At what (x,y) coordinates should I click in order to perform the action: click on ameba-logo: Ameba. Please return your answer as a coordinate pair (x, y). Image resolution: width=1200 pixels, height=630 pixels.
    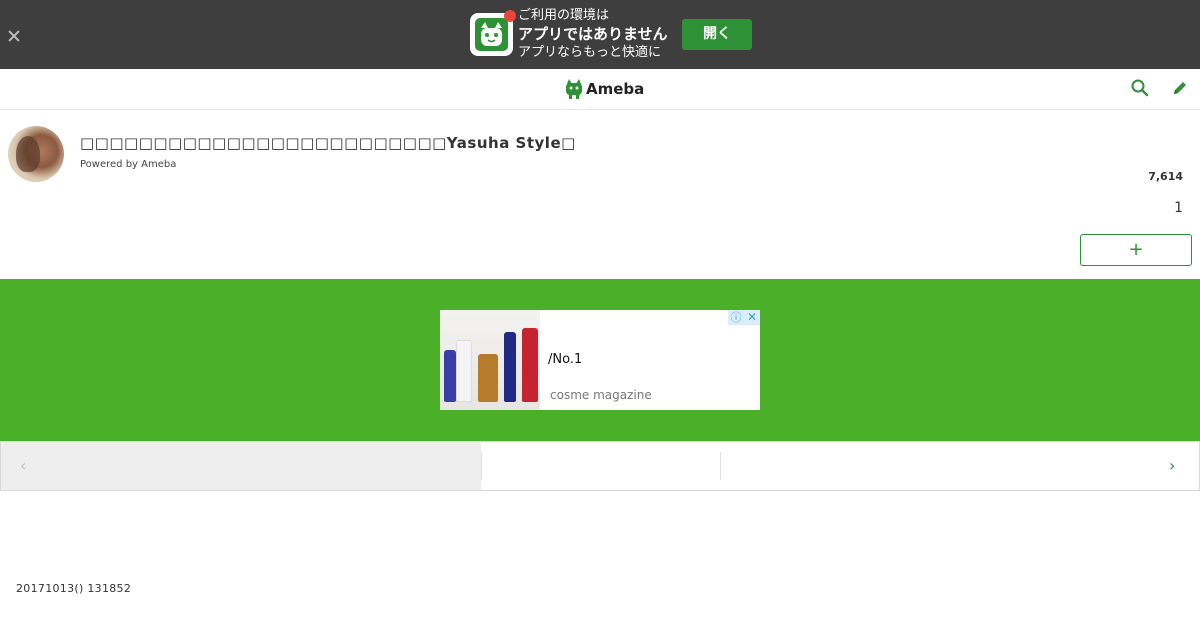
    Looking at the image, I should click on (604, 89).